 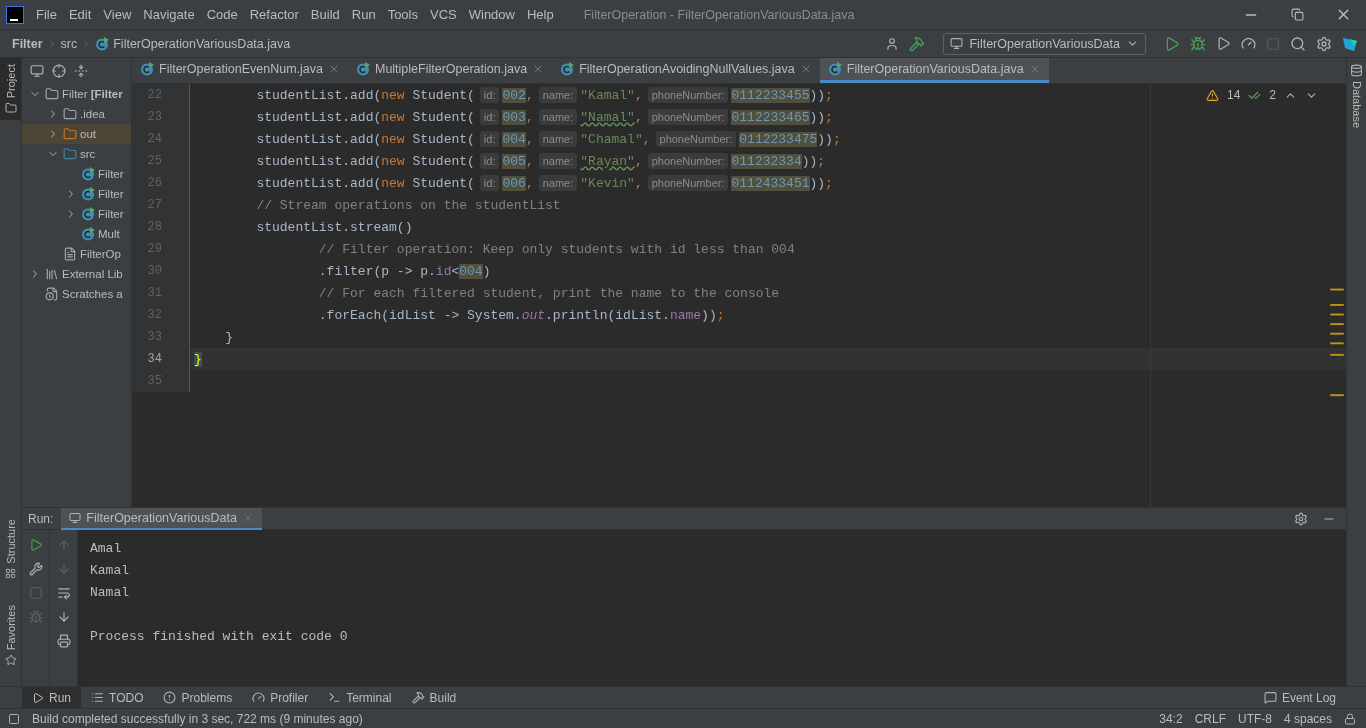 What do you see at coordinates (76, 114) in the screenshot?
I see `tree-item: .idea` at bounding box center [76, 114].